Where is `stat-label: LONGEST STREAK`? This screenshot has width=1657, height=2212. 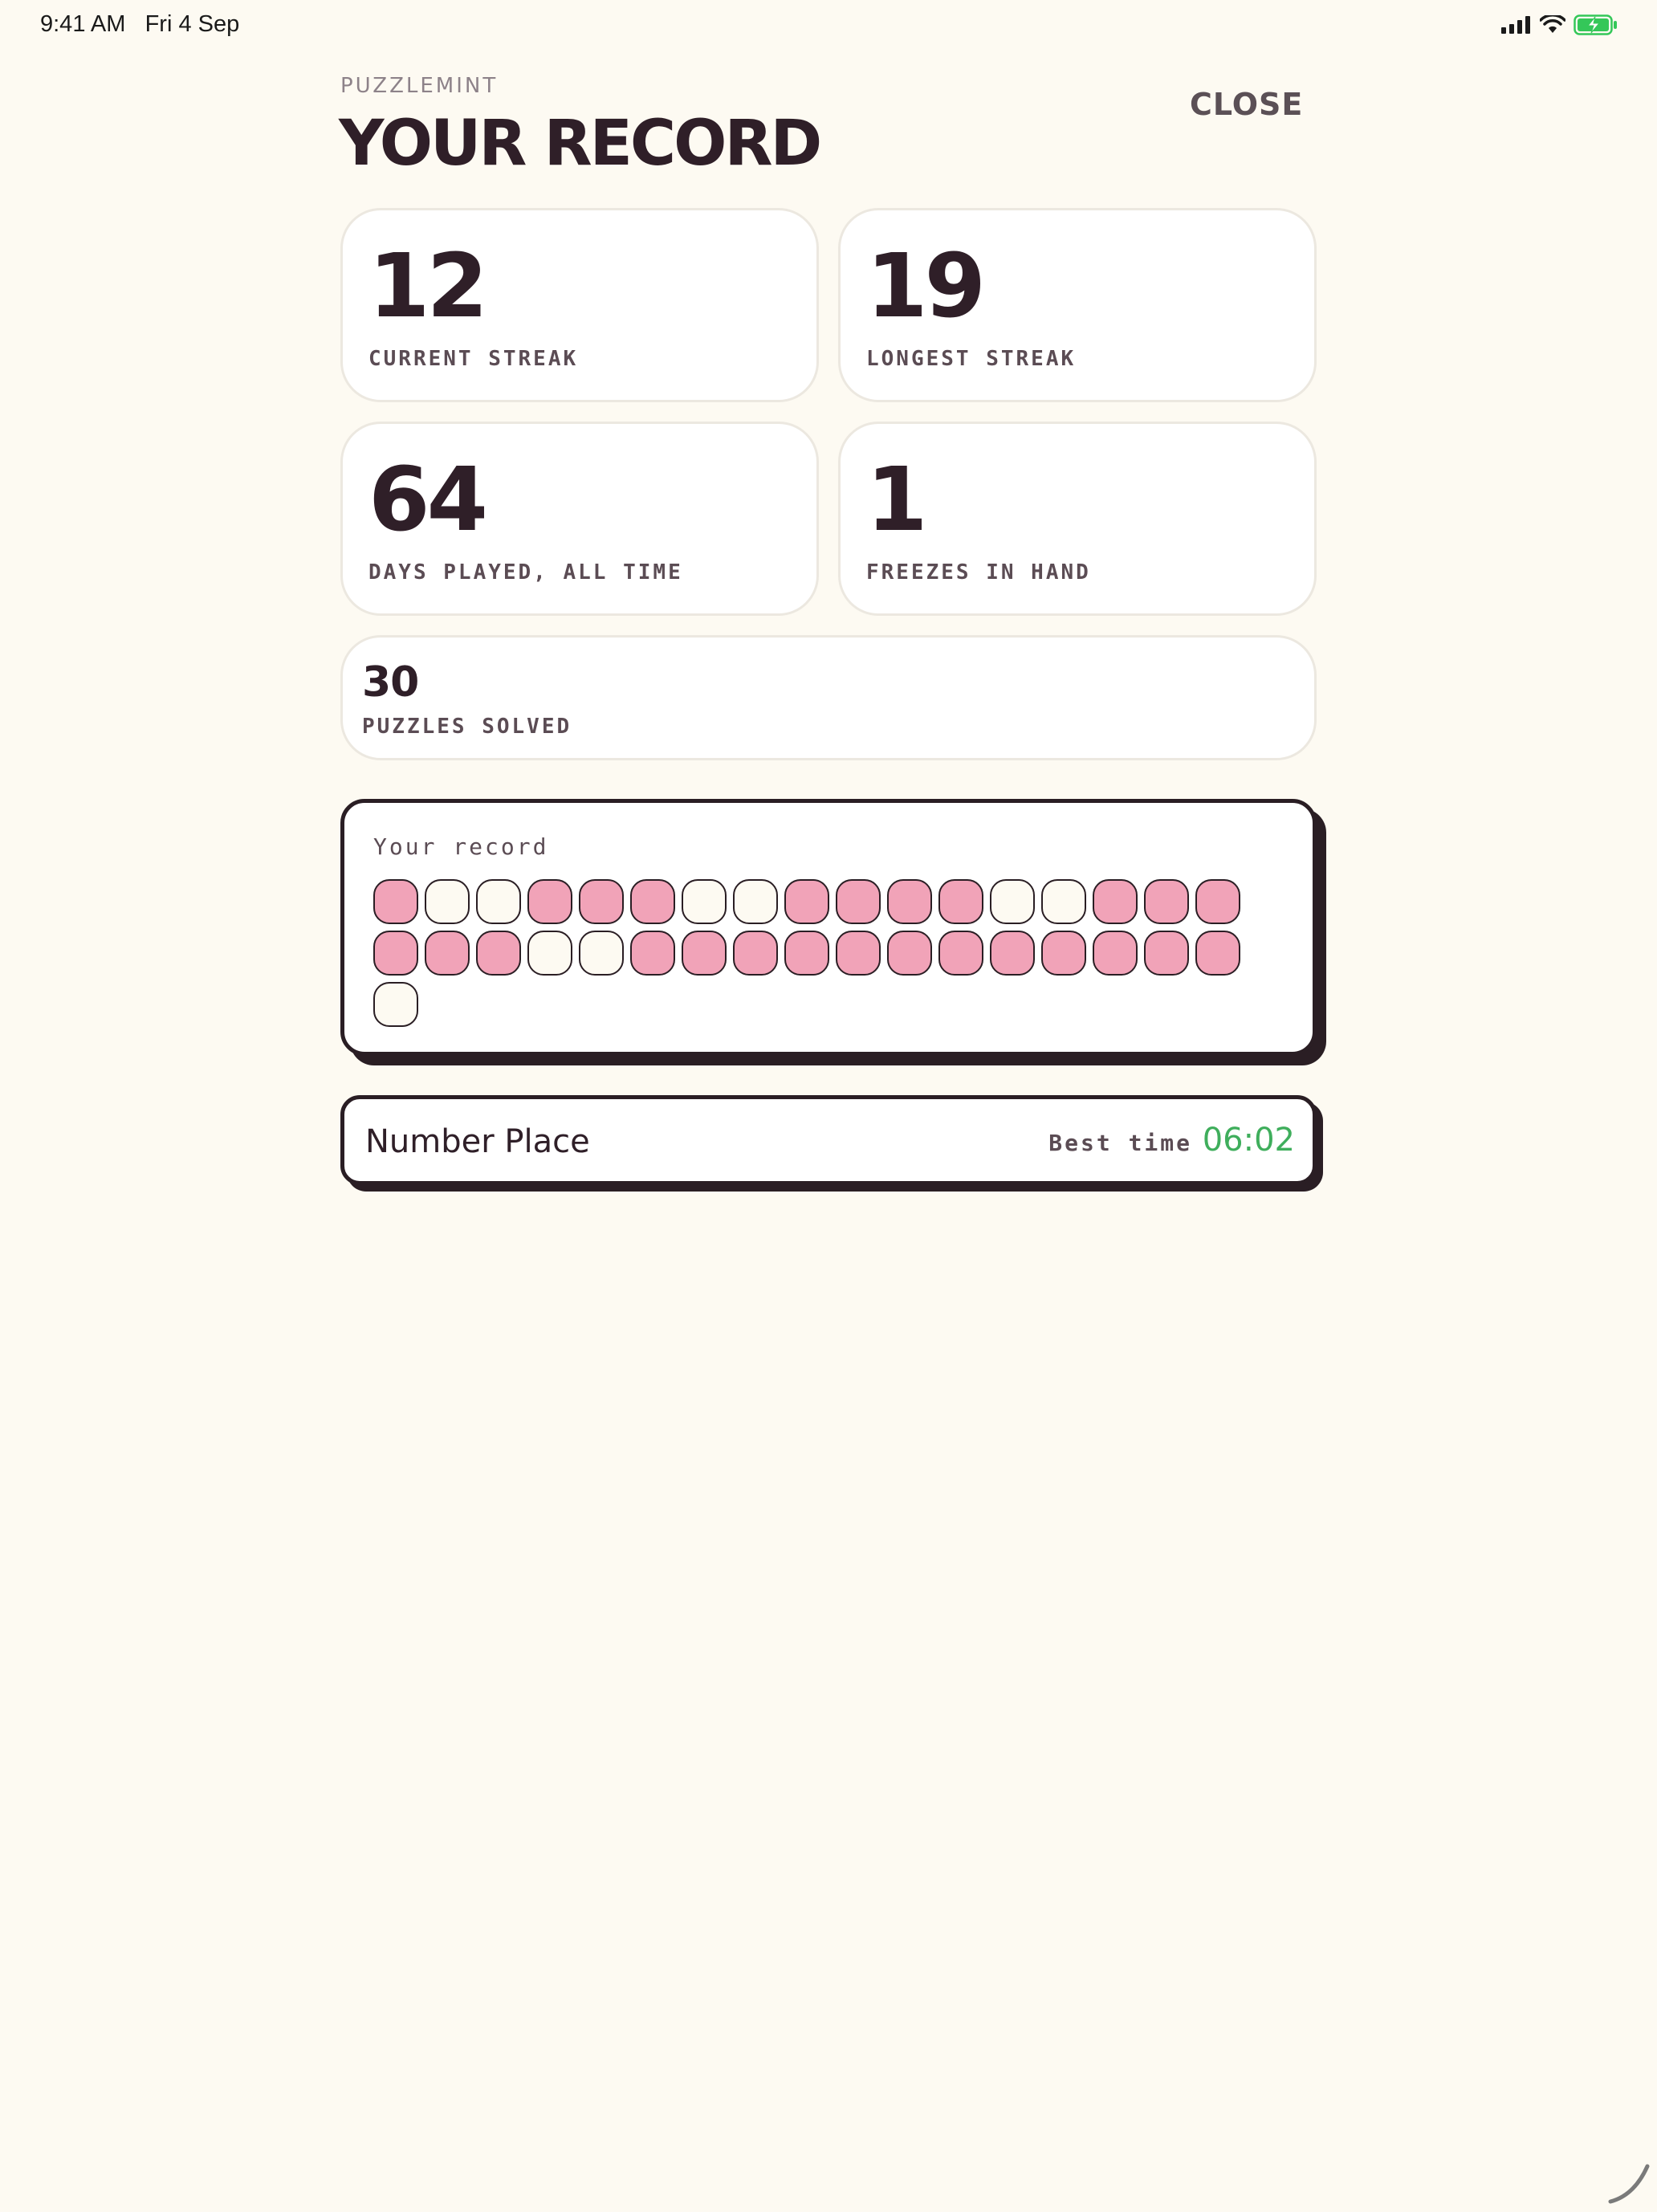 stat-label: LONGEST STREAK is located at coordinates (971, 359).